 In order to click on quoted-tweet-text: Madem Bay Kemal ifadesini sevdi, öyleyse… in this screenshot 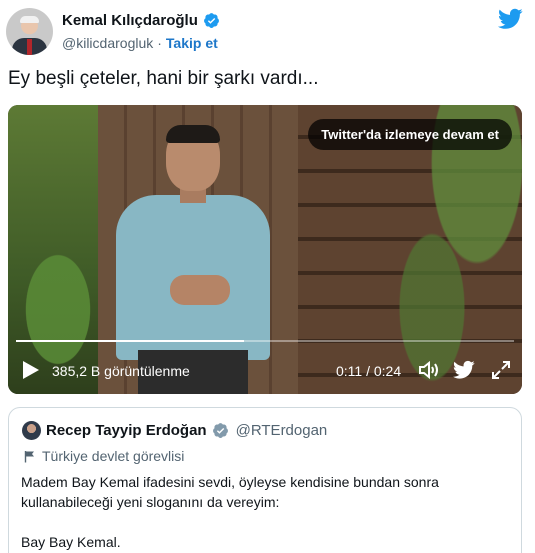, I will do `click(266, 512)`.